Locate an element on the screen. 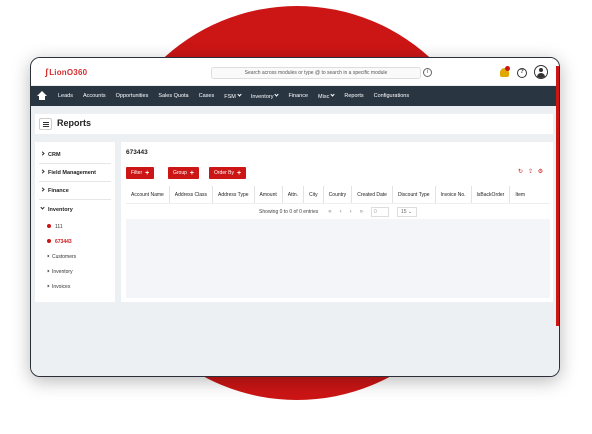 The height and width of the screenshot is (434, 592). nav-item-reports: Reports is located at coordinates (353, 96).